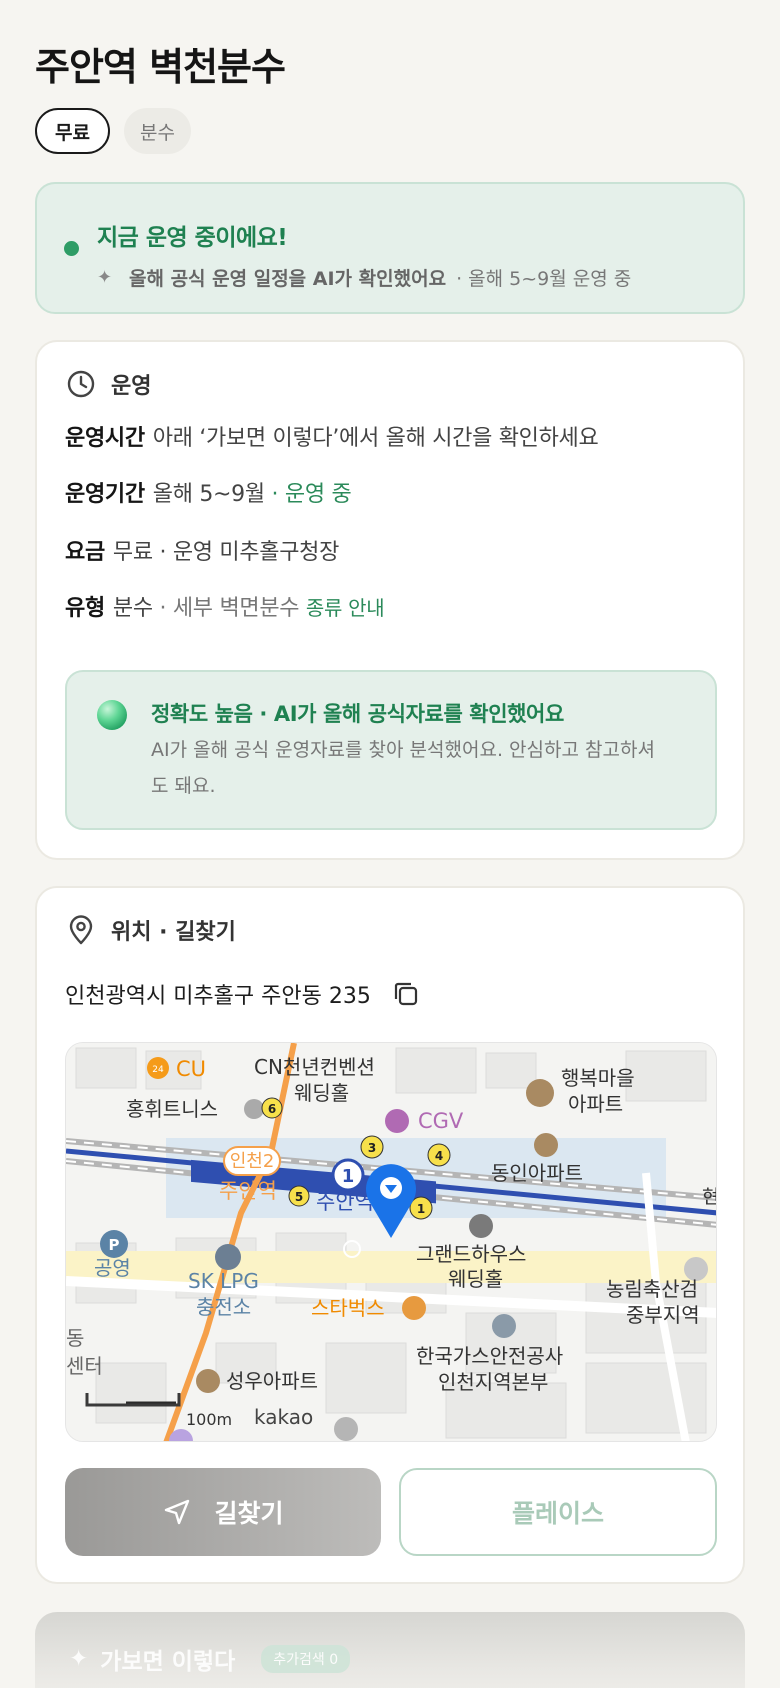 The height and width of the screenshot is (1688, 780). I want to click on period-value: 올해 5~9월, so click(208, 494).